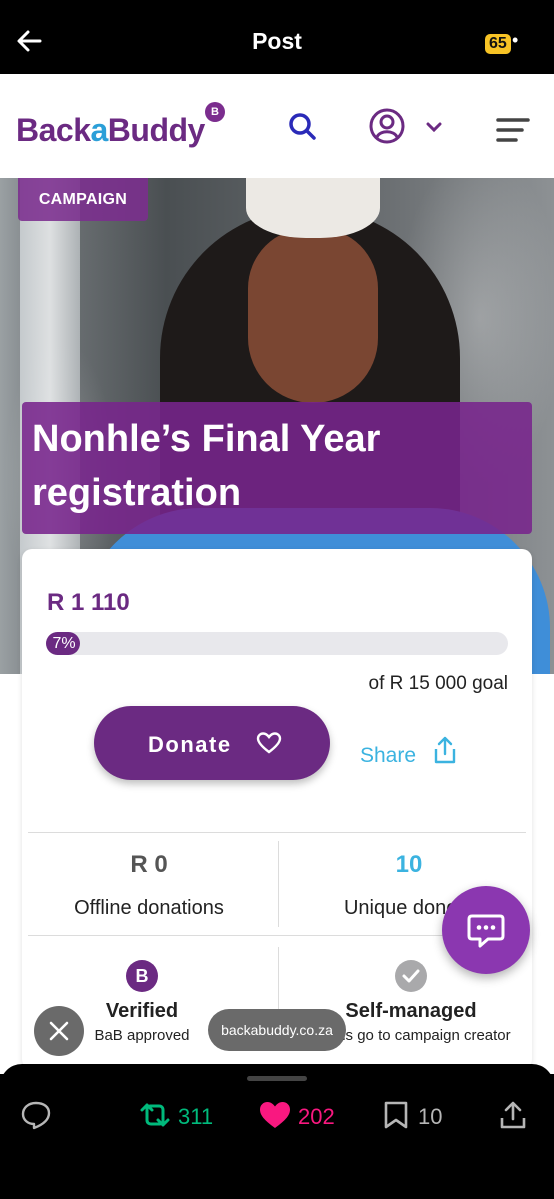 Image resolution: width=554 pixels, height=1199 pixels. What do you see at coordinates (137, 493) in the screenshot?
I see `campaign-title-line: registration` at bounding box center [137, 493].